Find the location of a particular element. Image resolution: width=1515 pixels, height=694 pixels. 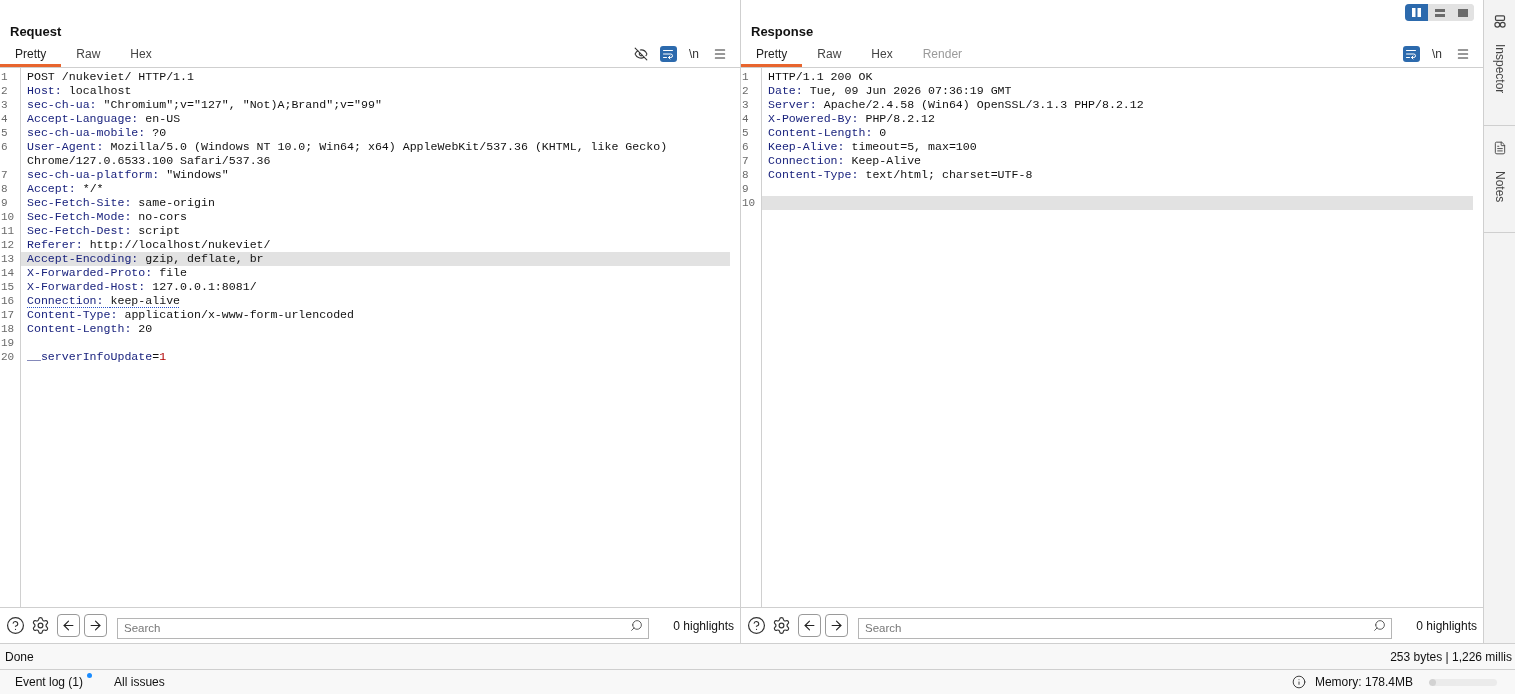

hide-button is located at coordinates (641, 54).